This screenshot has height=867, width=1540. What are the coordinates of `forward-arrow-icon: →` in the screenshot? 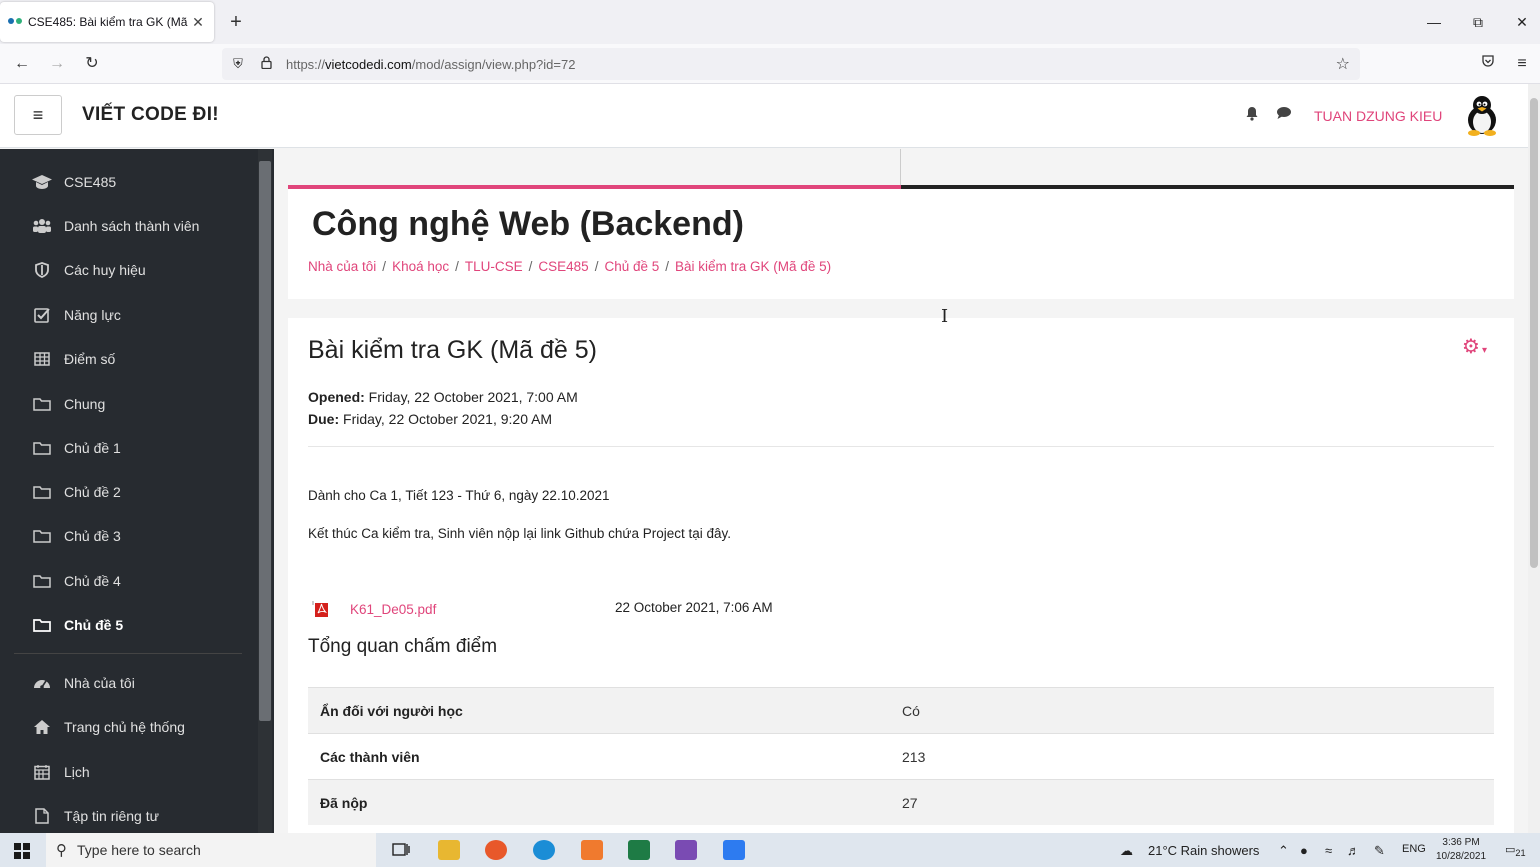 It's located at (57, 64).